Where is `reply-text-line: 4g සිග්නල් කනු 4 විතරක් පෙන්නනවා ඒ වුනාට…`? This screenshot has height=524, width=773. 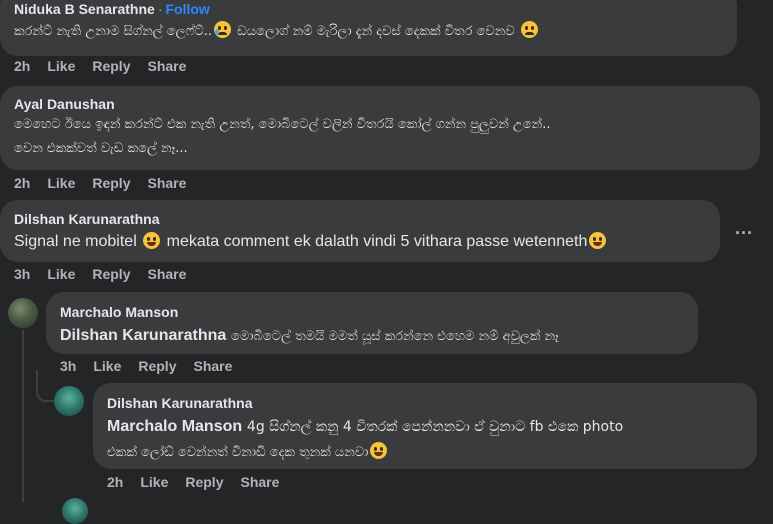 reply-text-line: 4g සිග්නල් කනු 4 විතරක් පෙන්නනවා ඒ වුනාට… is located at coordinates (435, 427).